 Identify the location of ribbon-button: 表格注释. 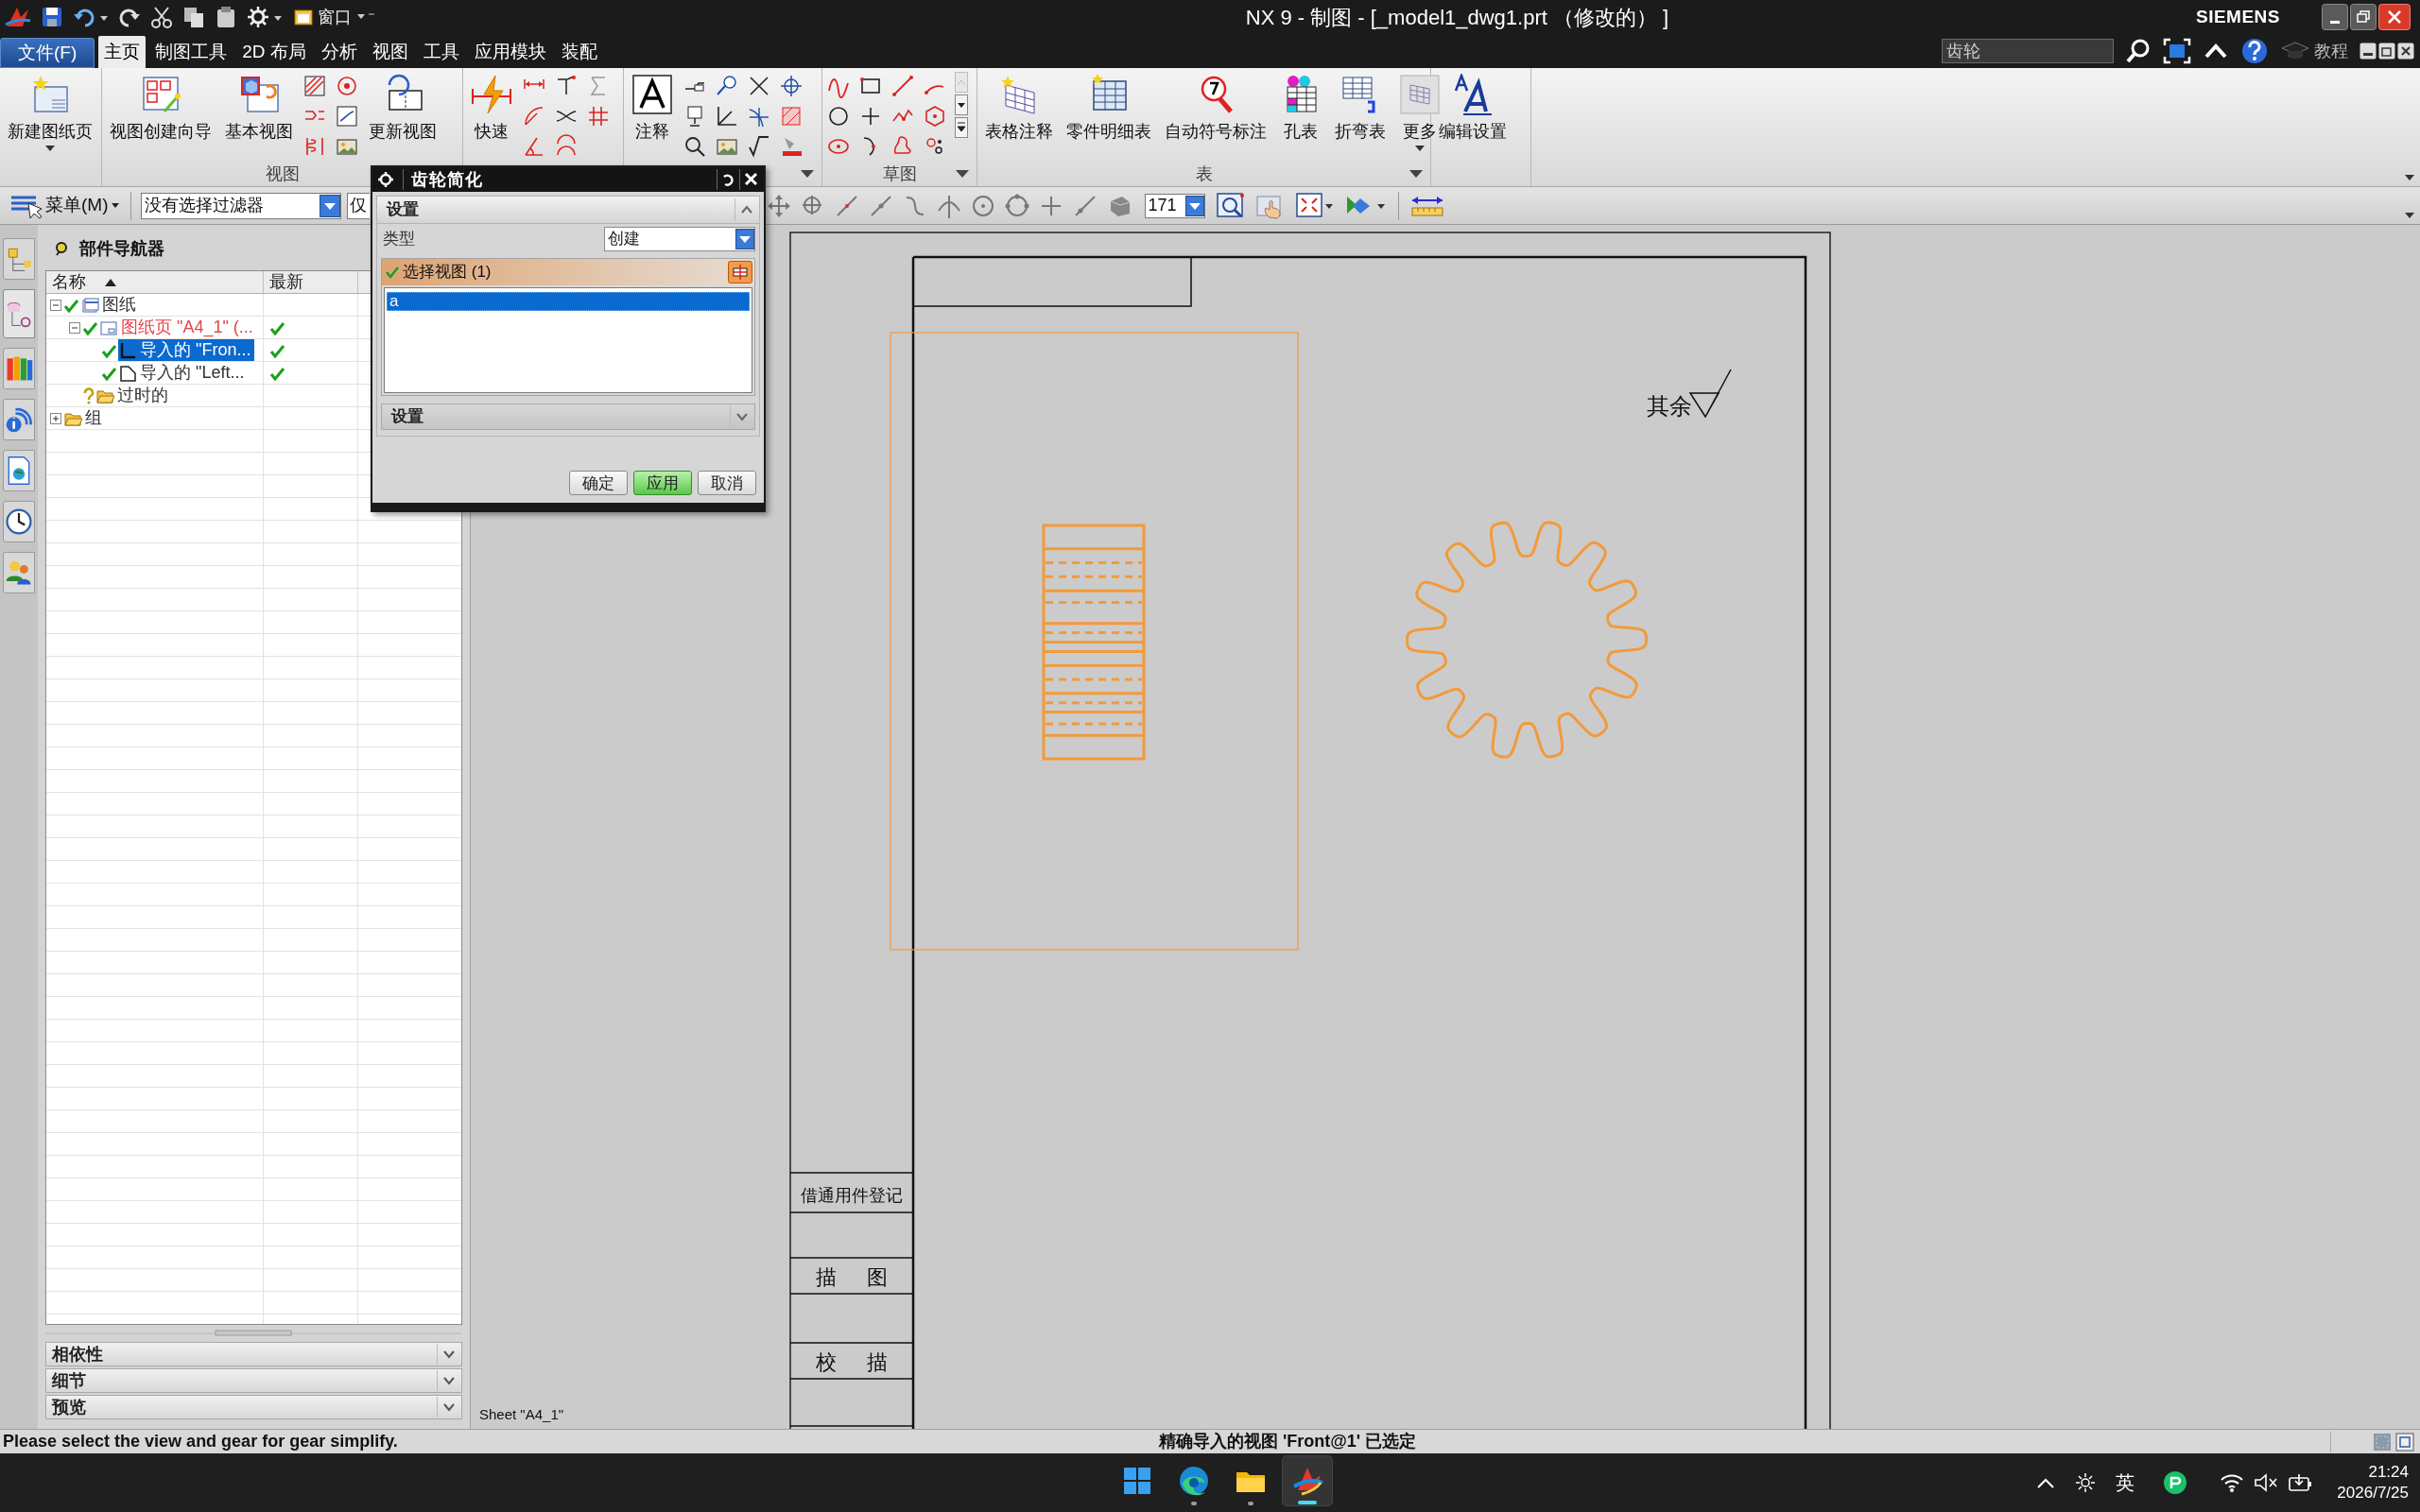
(1019, 107).